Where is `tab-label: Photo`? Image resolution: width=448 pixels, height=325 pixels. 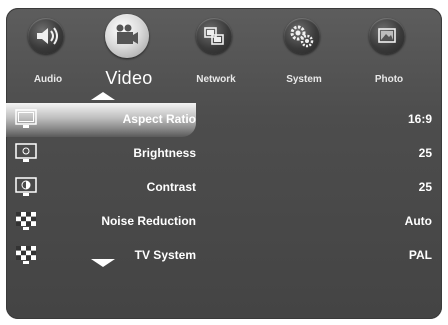
tab-label: Photo is located at coordinates (389, 79).